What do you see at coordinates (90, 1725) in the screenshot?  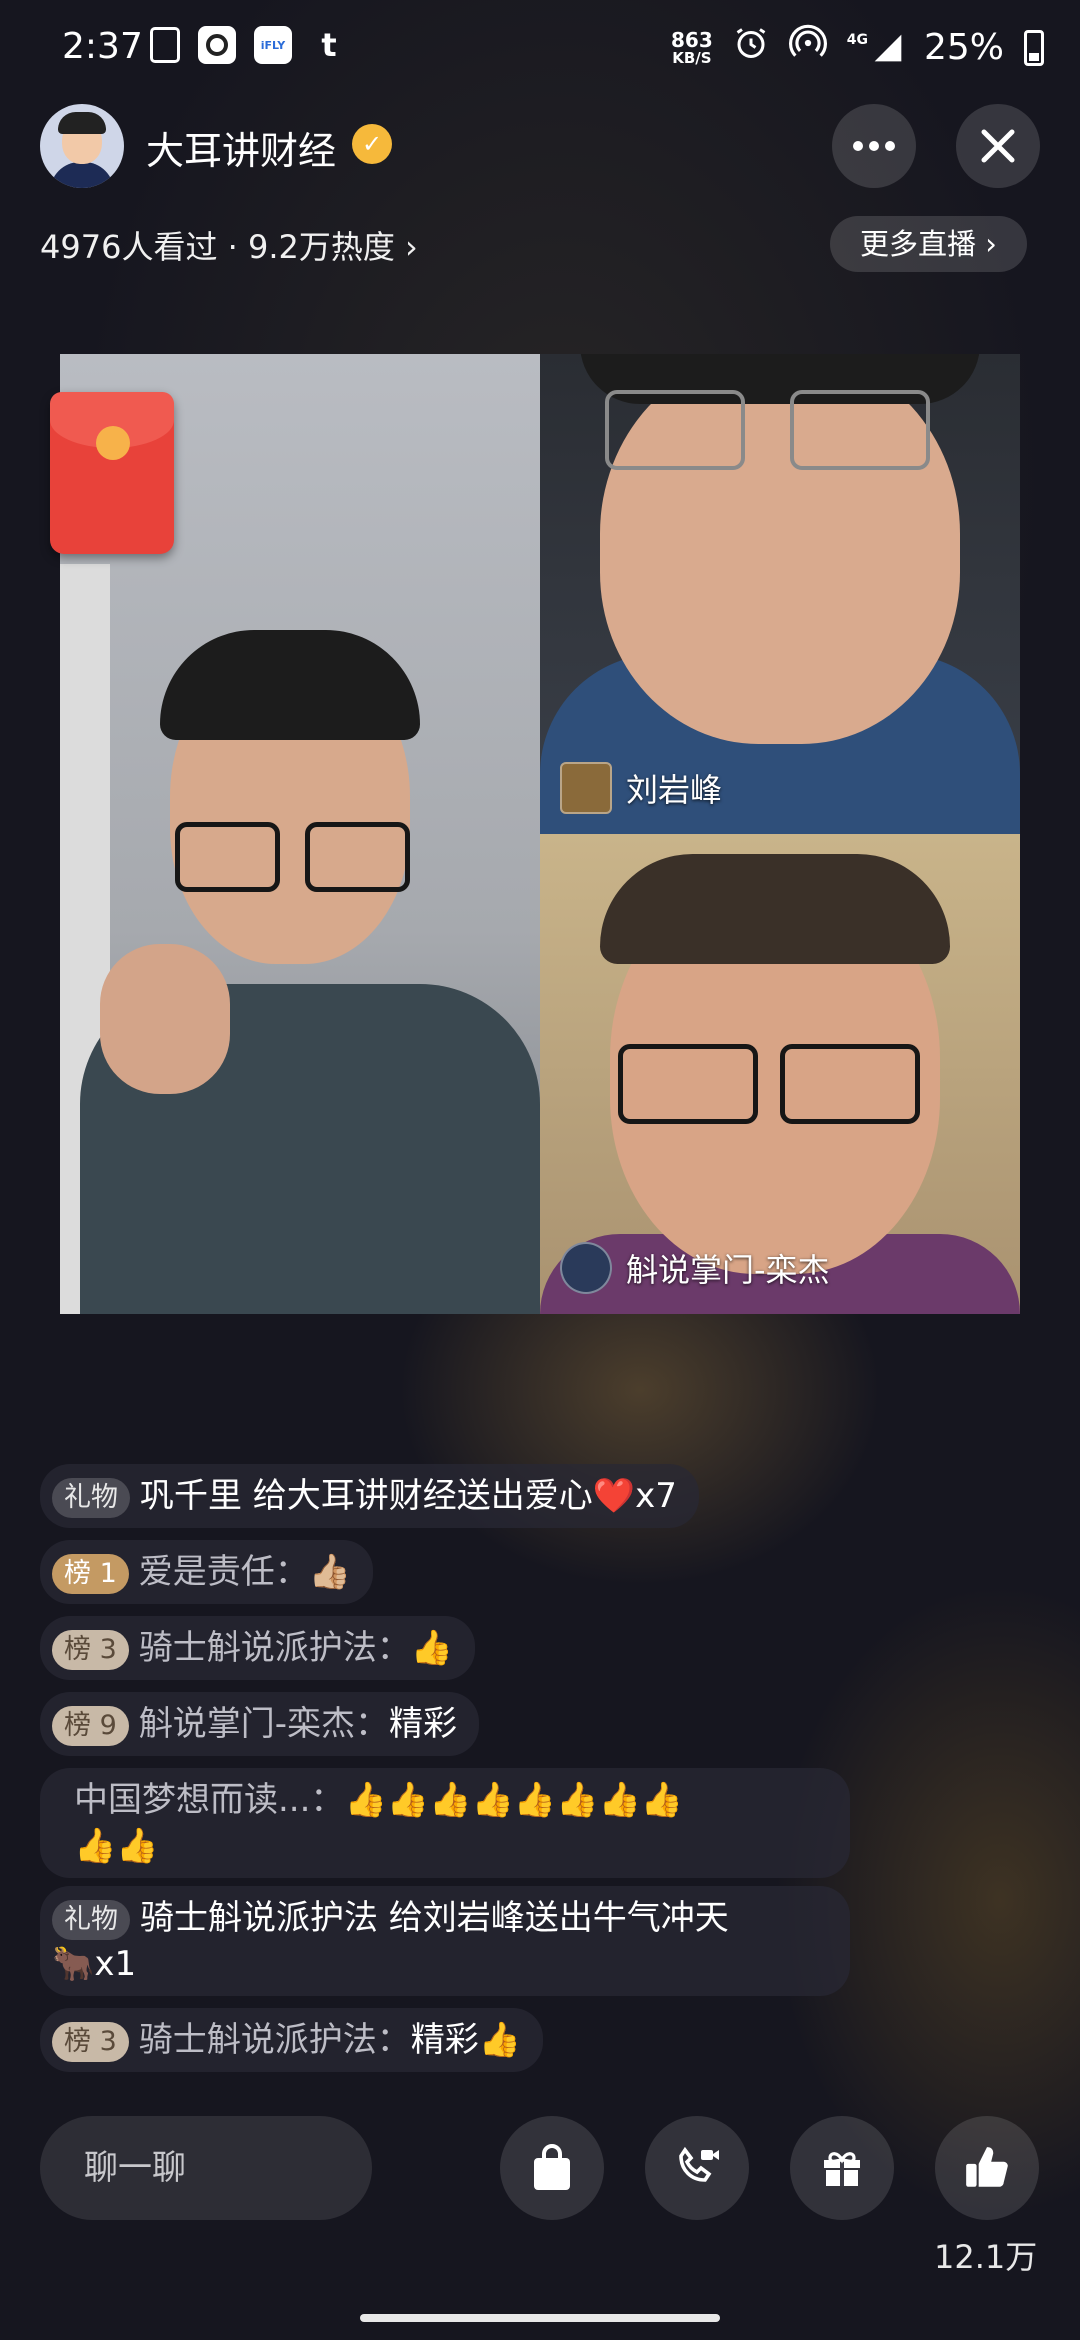 I see `rank-tag: 榜 9` at bounding box center [90, 1725].